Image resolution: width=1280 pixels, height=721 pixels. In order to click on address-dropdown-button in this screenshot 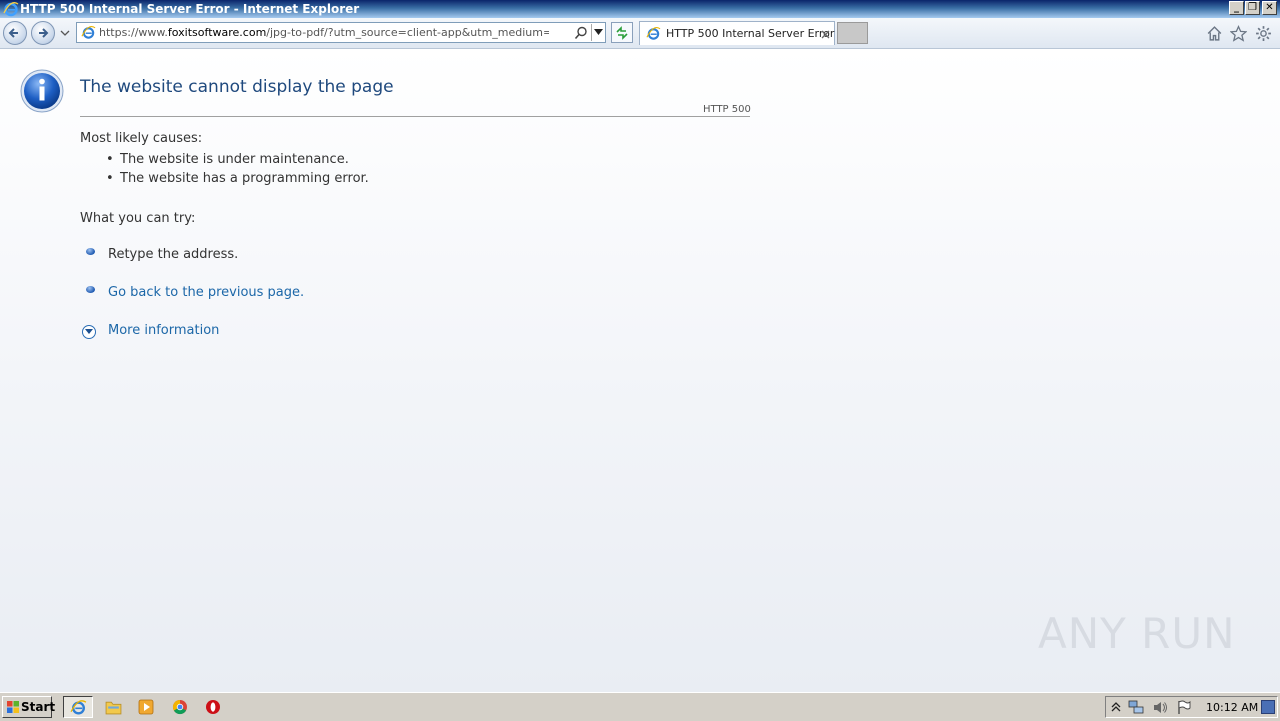, I will do `click(598, 32)`.